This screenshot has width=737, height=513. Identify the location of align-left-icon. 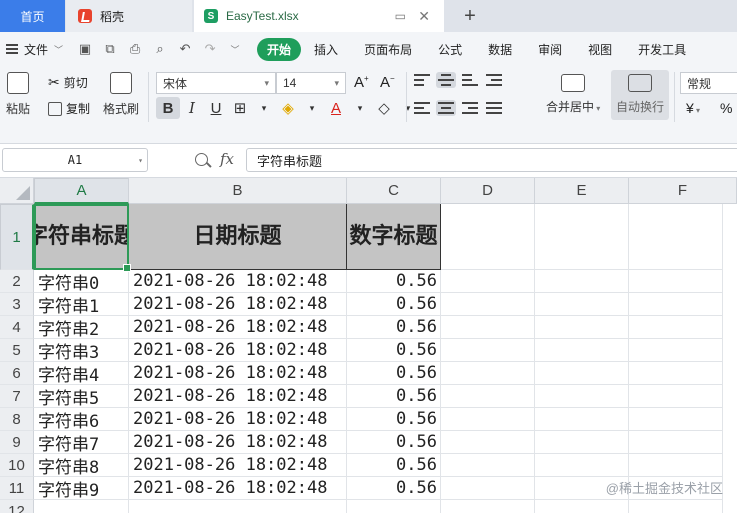
(422, 108).